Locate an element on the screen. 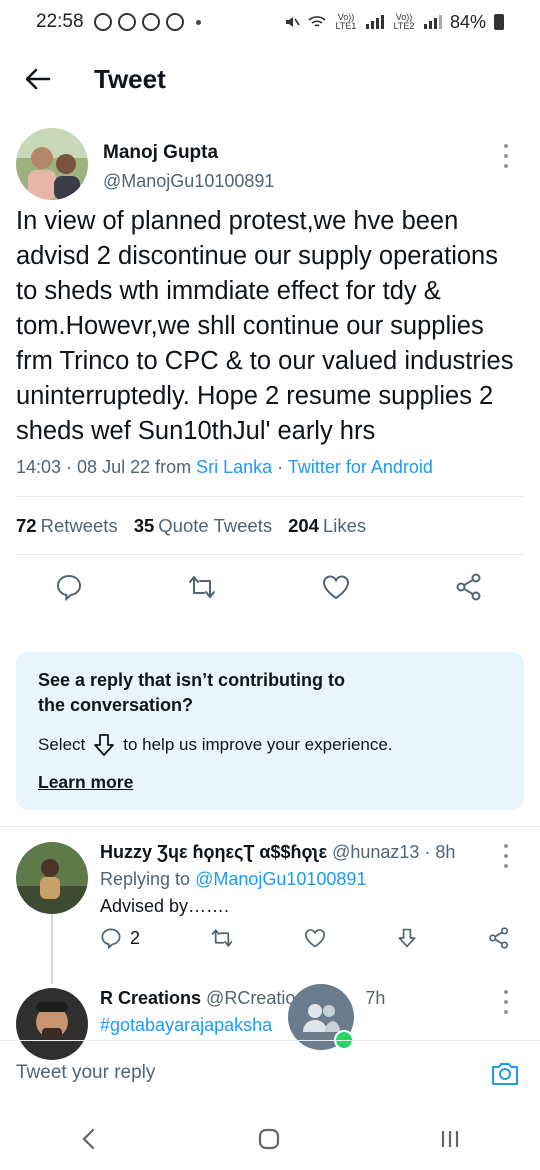 The image size is (540, 1170). reply-avatar is located at coordinates (52, 878).